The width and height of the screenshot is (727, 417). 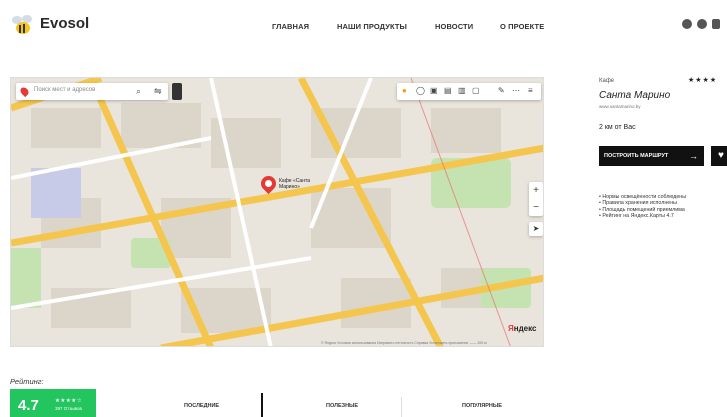 What do you see at coordinates (68, 408) in the screenshot?
I see `reviews-count: 397 Отзывов` at bounding box center [68, 408].